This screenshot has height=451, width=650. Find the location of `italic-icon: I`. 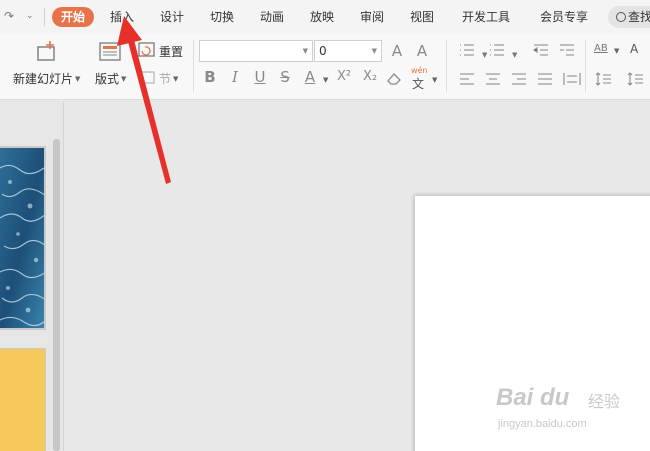

italic-icon: I is located at coordinates (235, 77).